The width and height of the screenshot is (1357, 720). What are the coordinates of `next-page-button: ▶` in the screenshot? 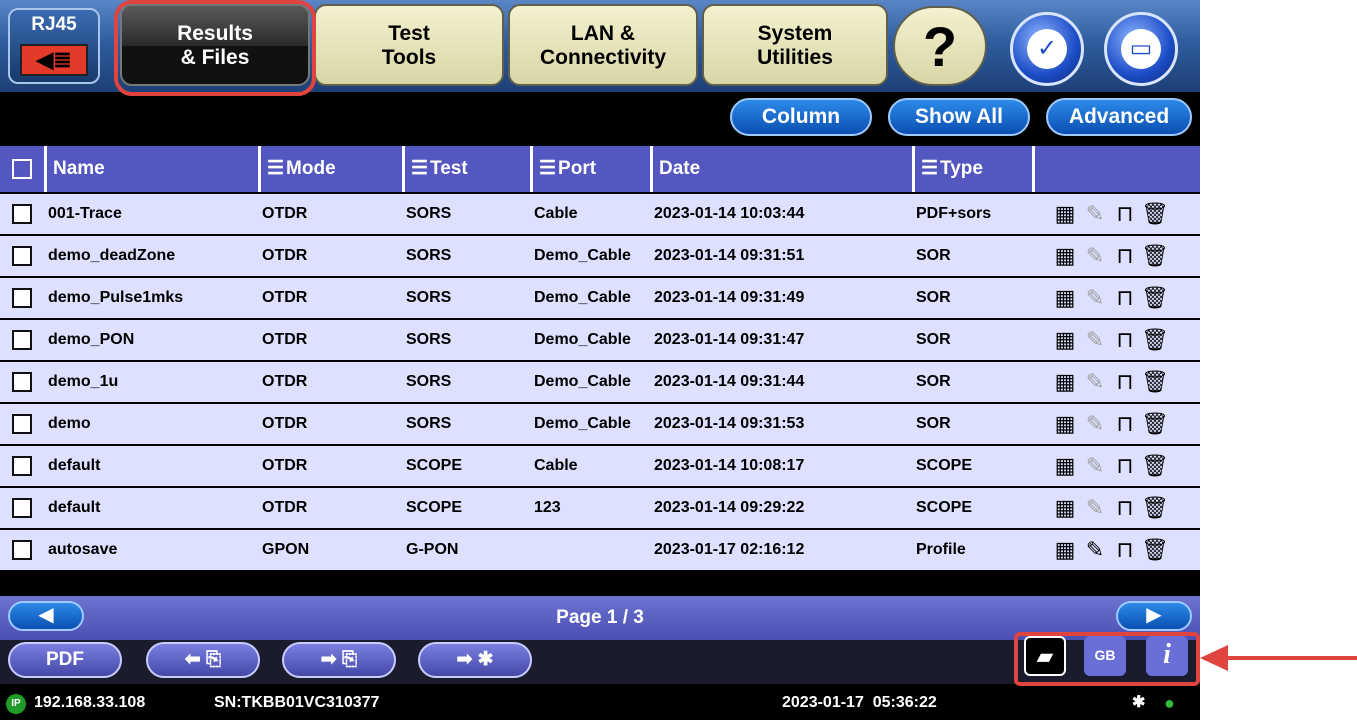 It's located at (1154, 616).